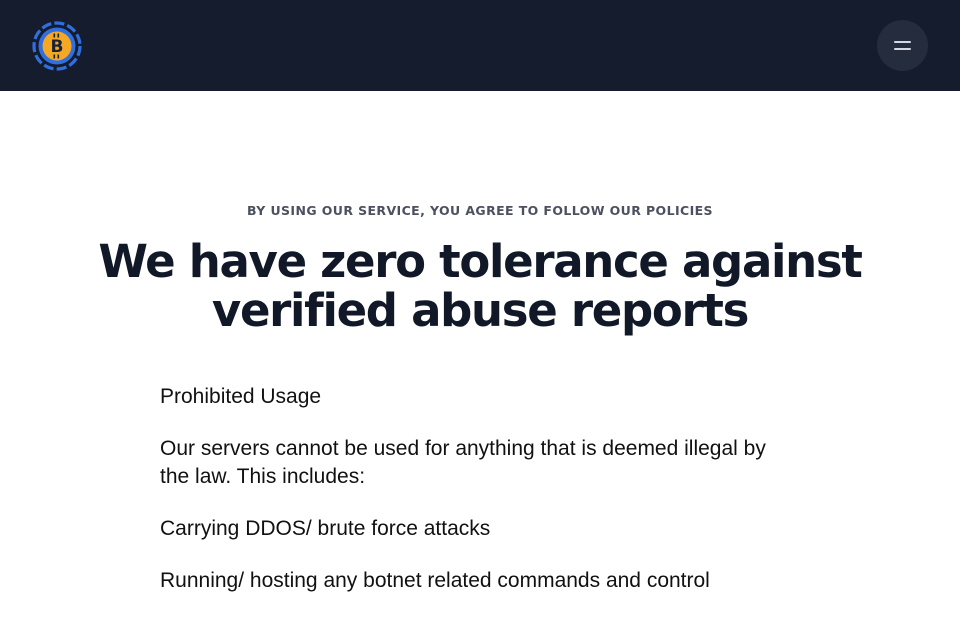  What do you see at coordinates (480, 45) in the screenshot?
I see `site-header: B` at bounding box center [480, 45].